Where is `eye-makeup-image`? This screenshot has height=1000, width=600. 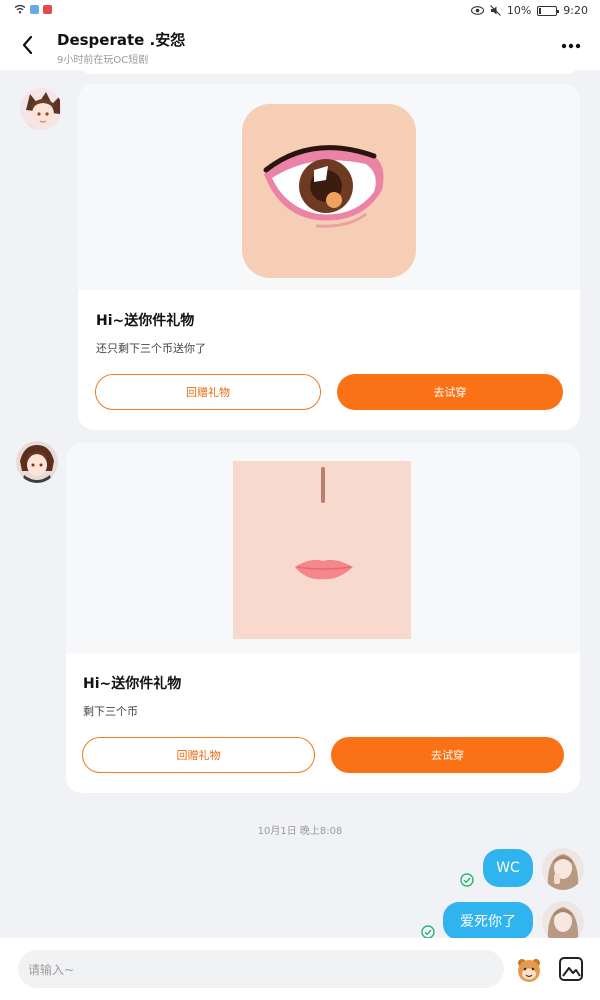 eye-makeup-image is located at coordinates (329, 191).